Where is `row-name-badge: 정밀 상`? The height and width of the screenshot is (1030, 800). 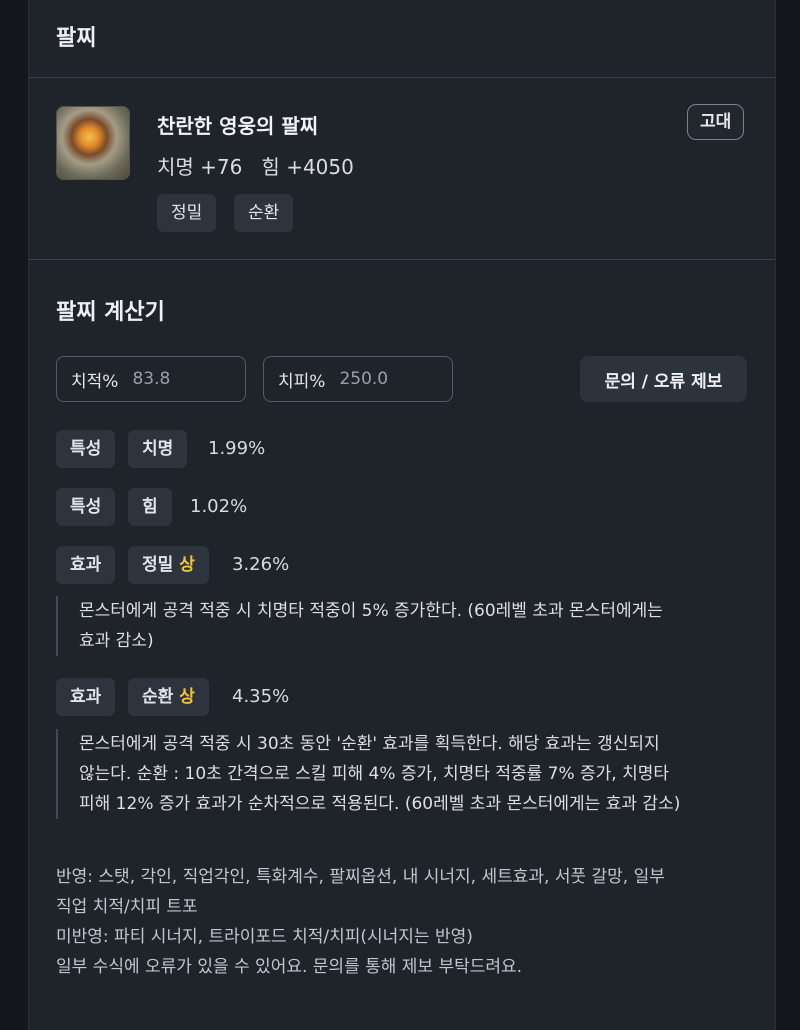 row-name-badge: 정밀 상 is located at coordinates (168, 565).